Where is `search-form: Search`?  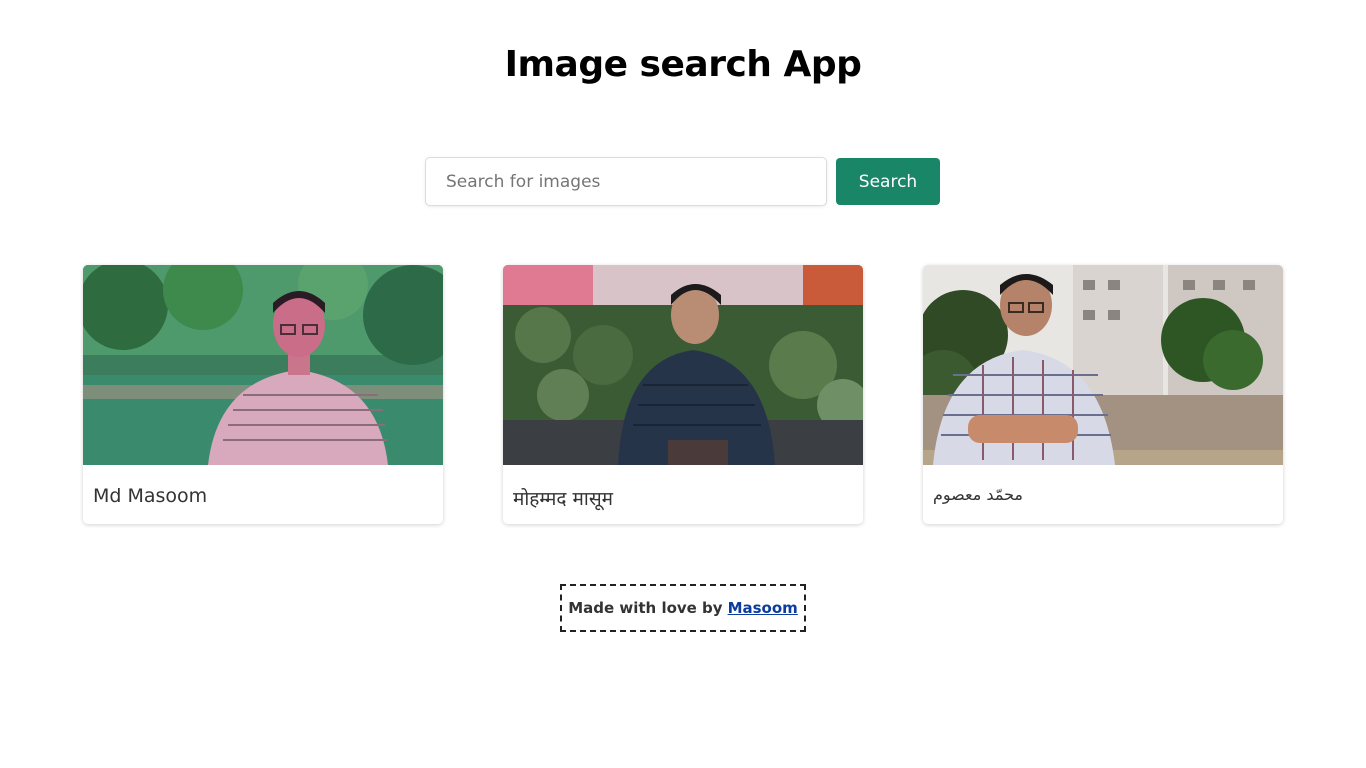 search-form: Search is located at coordinates (682, 181).